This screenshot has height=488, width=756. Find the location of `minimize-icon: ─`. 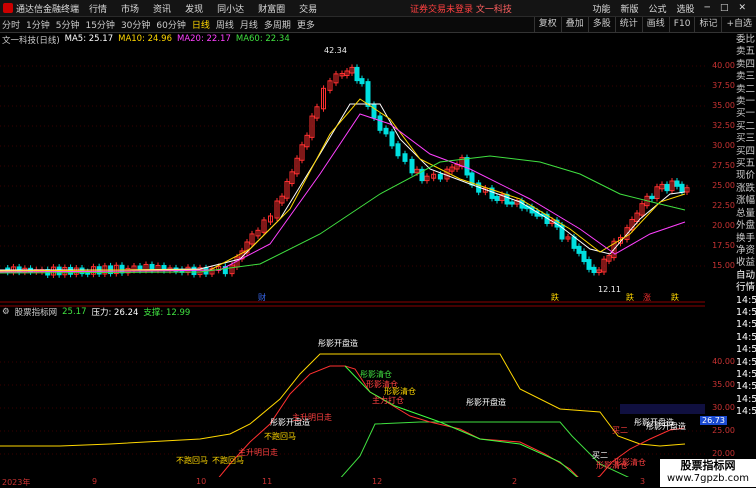

minimize-icon: ─ is located at coordinates (707, 8).